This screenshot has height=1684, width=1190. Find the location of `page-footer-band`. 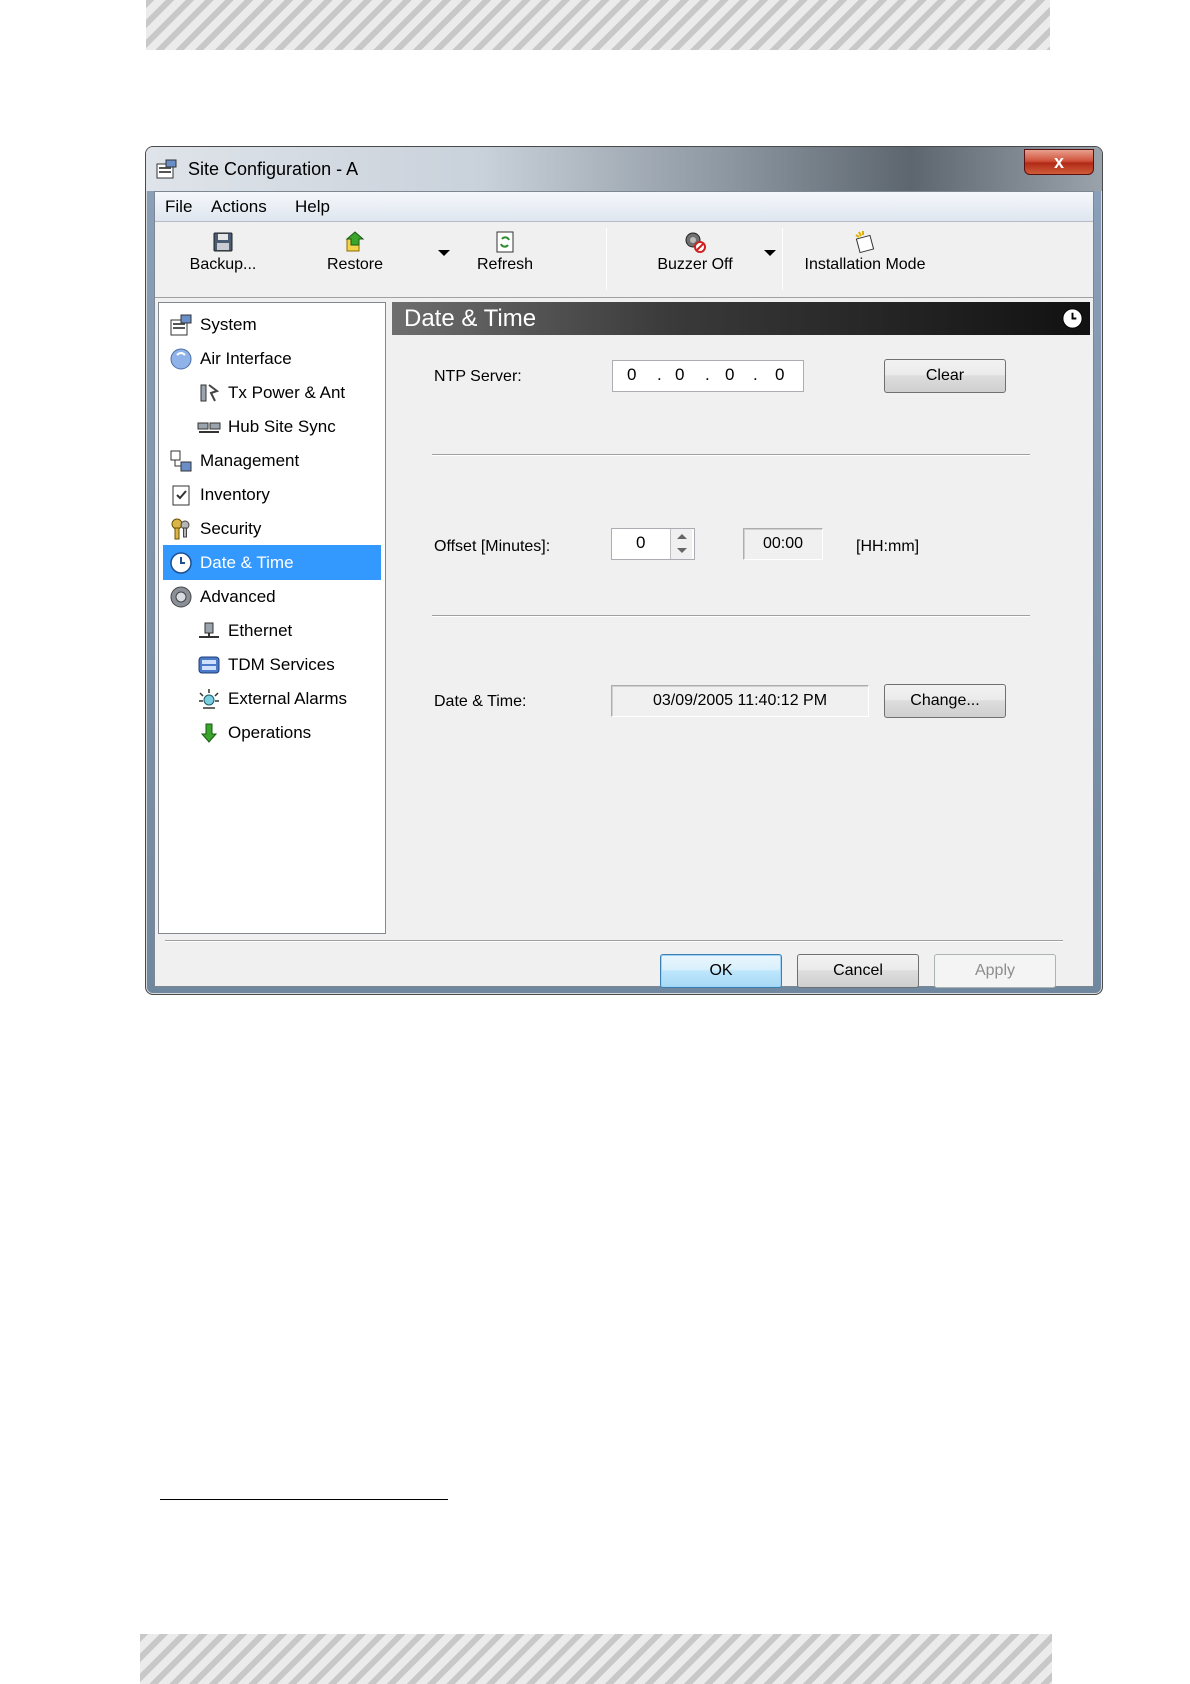

page-footer-band is located at coordinates (596, 1659).